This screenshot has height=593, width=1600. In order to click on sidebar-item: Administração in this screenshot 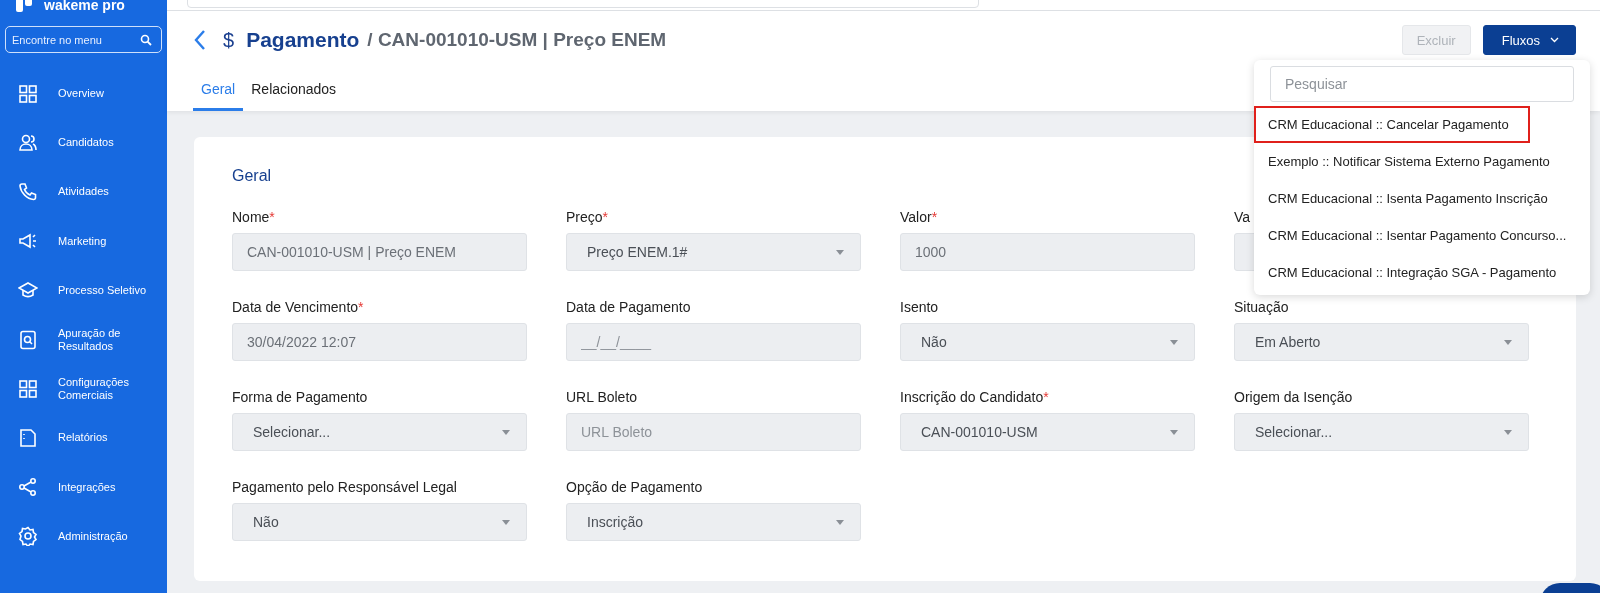, I will do `click(83, 536)`.